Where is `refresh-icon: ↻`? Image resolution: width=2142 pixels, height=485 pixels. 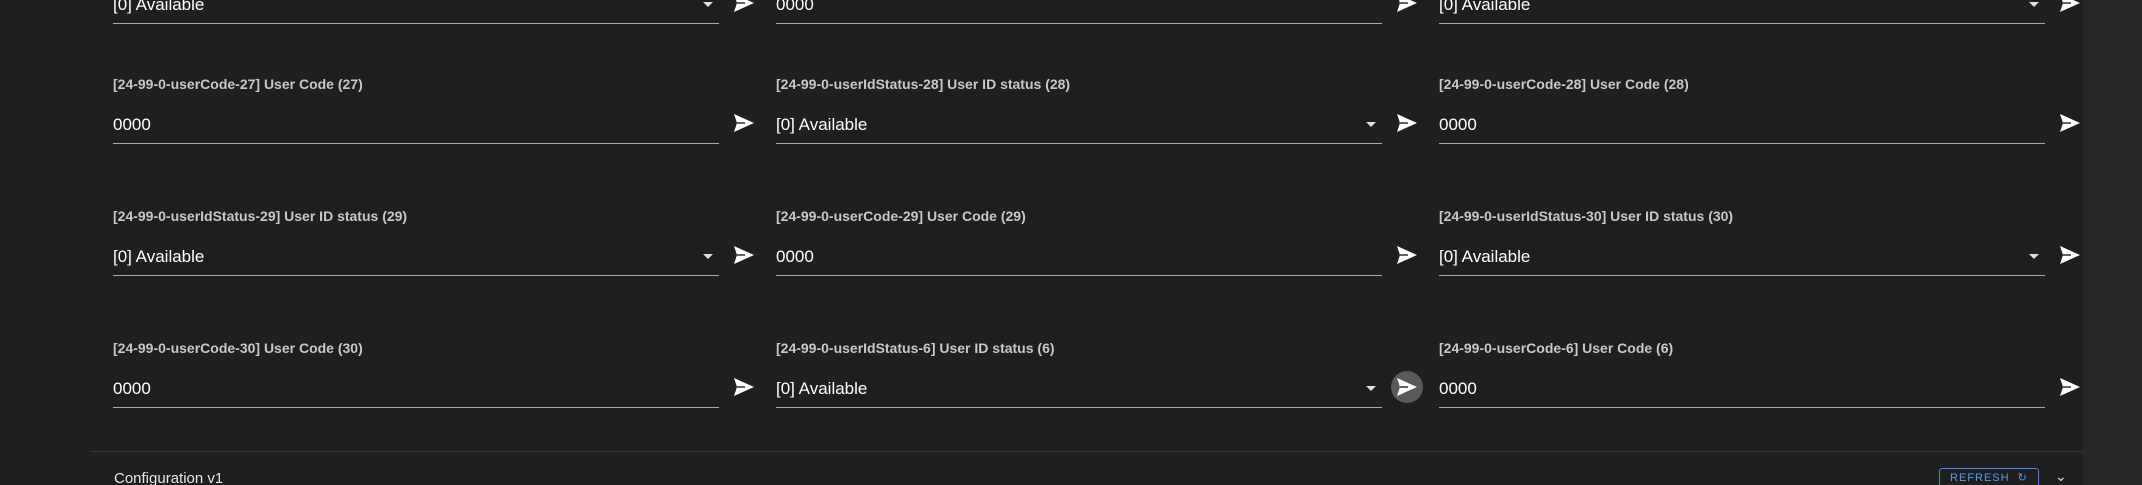
refresh-icon: ↻ is located at coordinates (2022, 478).